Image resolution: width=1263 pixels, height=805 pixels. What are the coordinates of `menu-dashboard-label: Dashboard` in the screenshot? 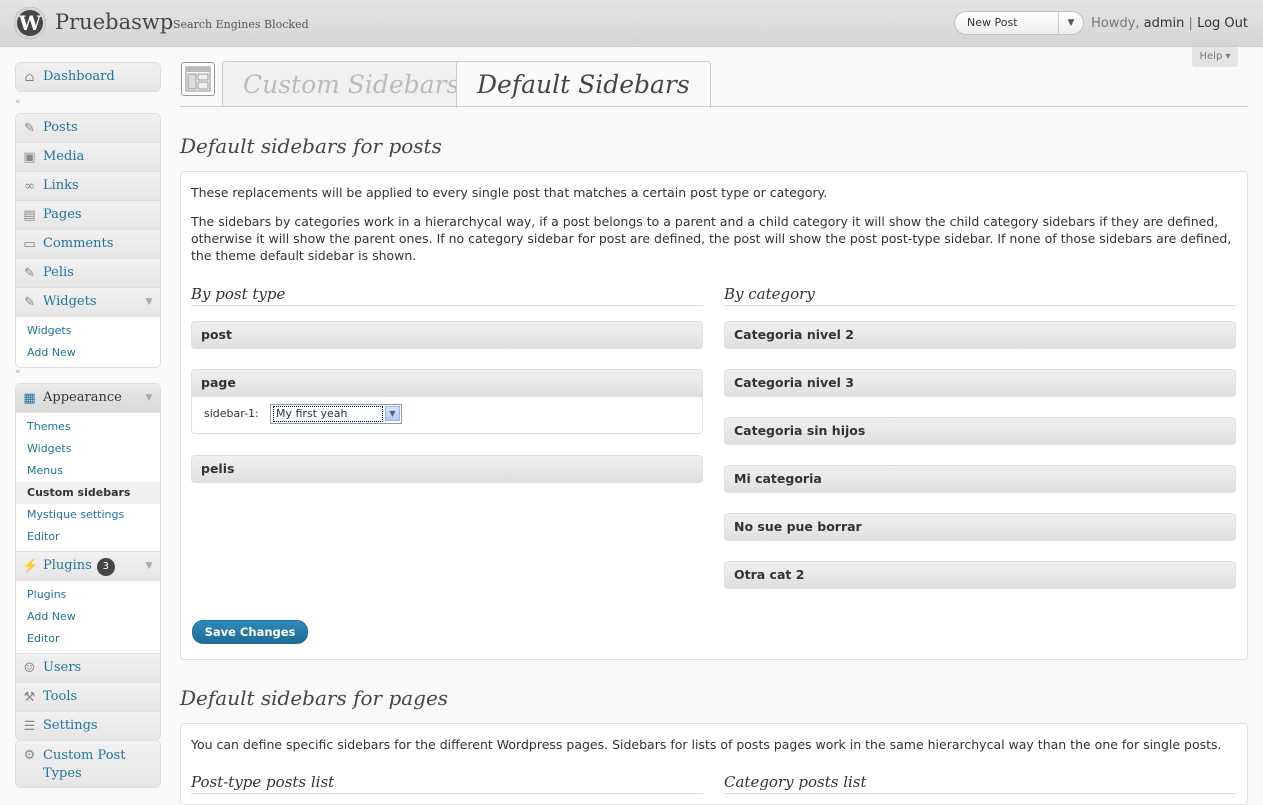 It's located at (79, 76).